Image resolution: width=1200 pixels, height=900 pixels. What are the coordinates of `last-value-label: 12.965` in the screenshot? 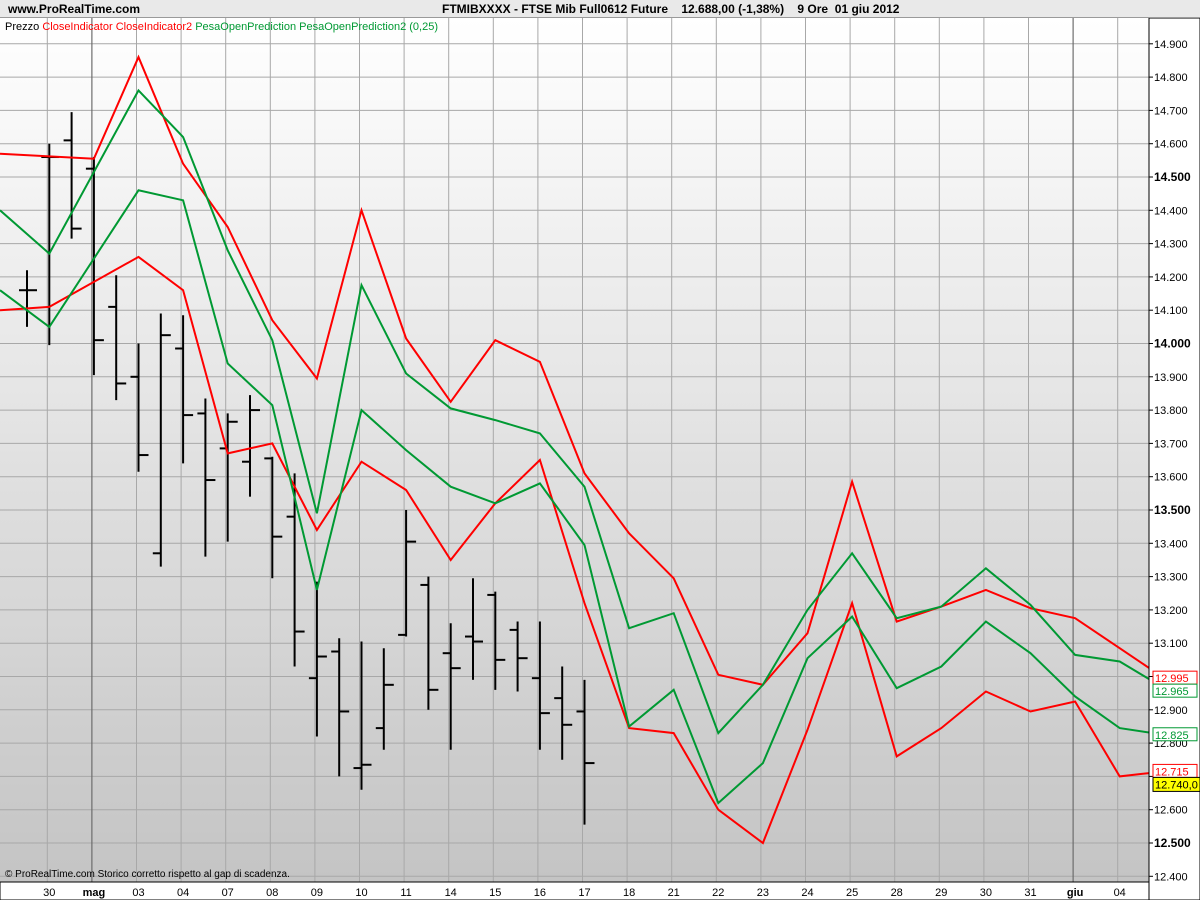 It's located at (1175, 690).